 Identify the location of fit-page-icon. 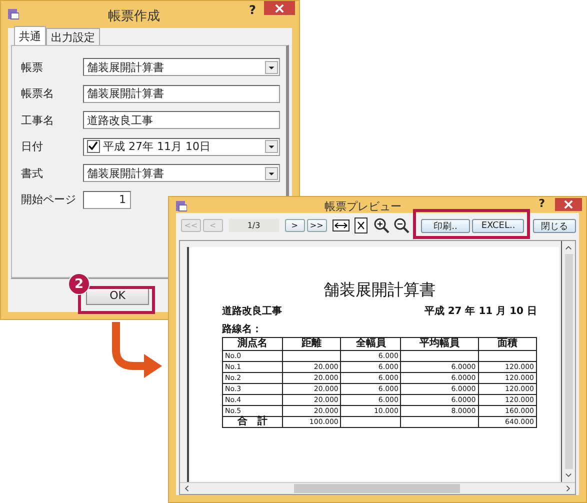
(361, 225).